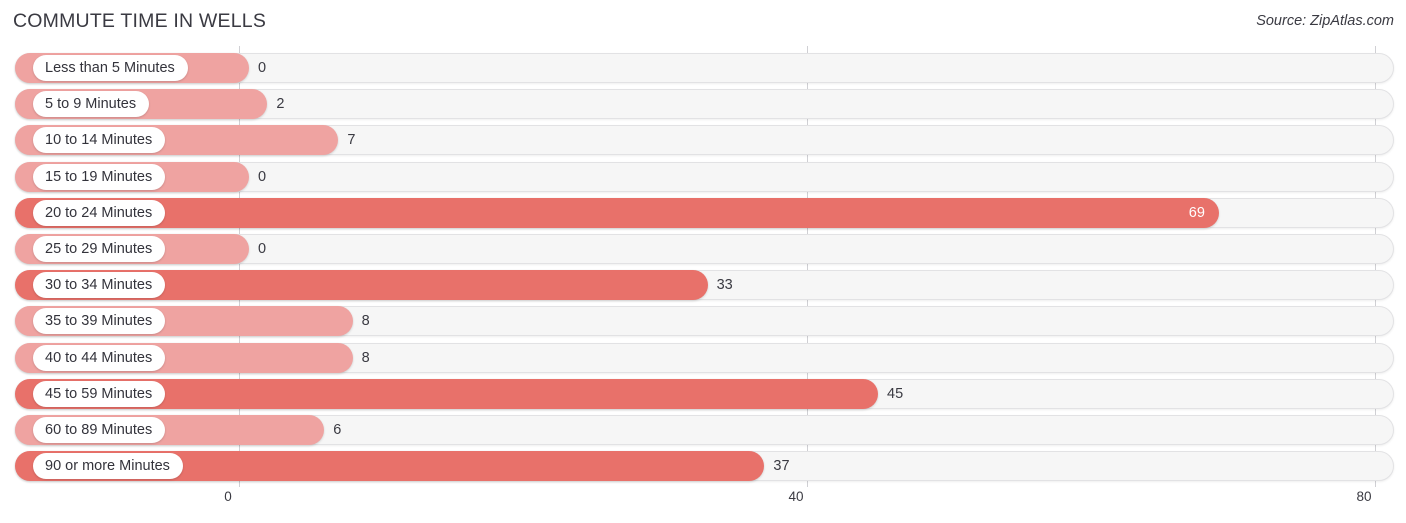 The height and width of the screenshot is (523, 1406). What do you see at coordinates (99, 393) in the screenshot?
I see `bar-category-label: 45 to 59 Minutes` at bounding box center [99, 393].